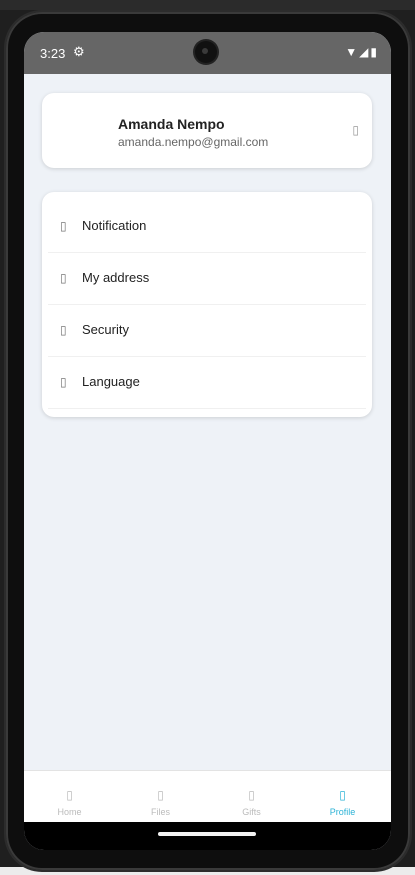 The width and height of the screenshot is (415, 875). I want to click on bell-icon: ▯, so click(63, 226).